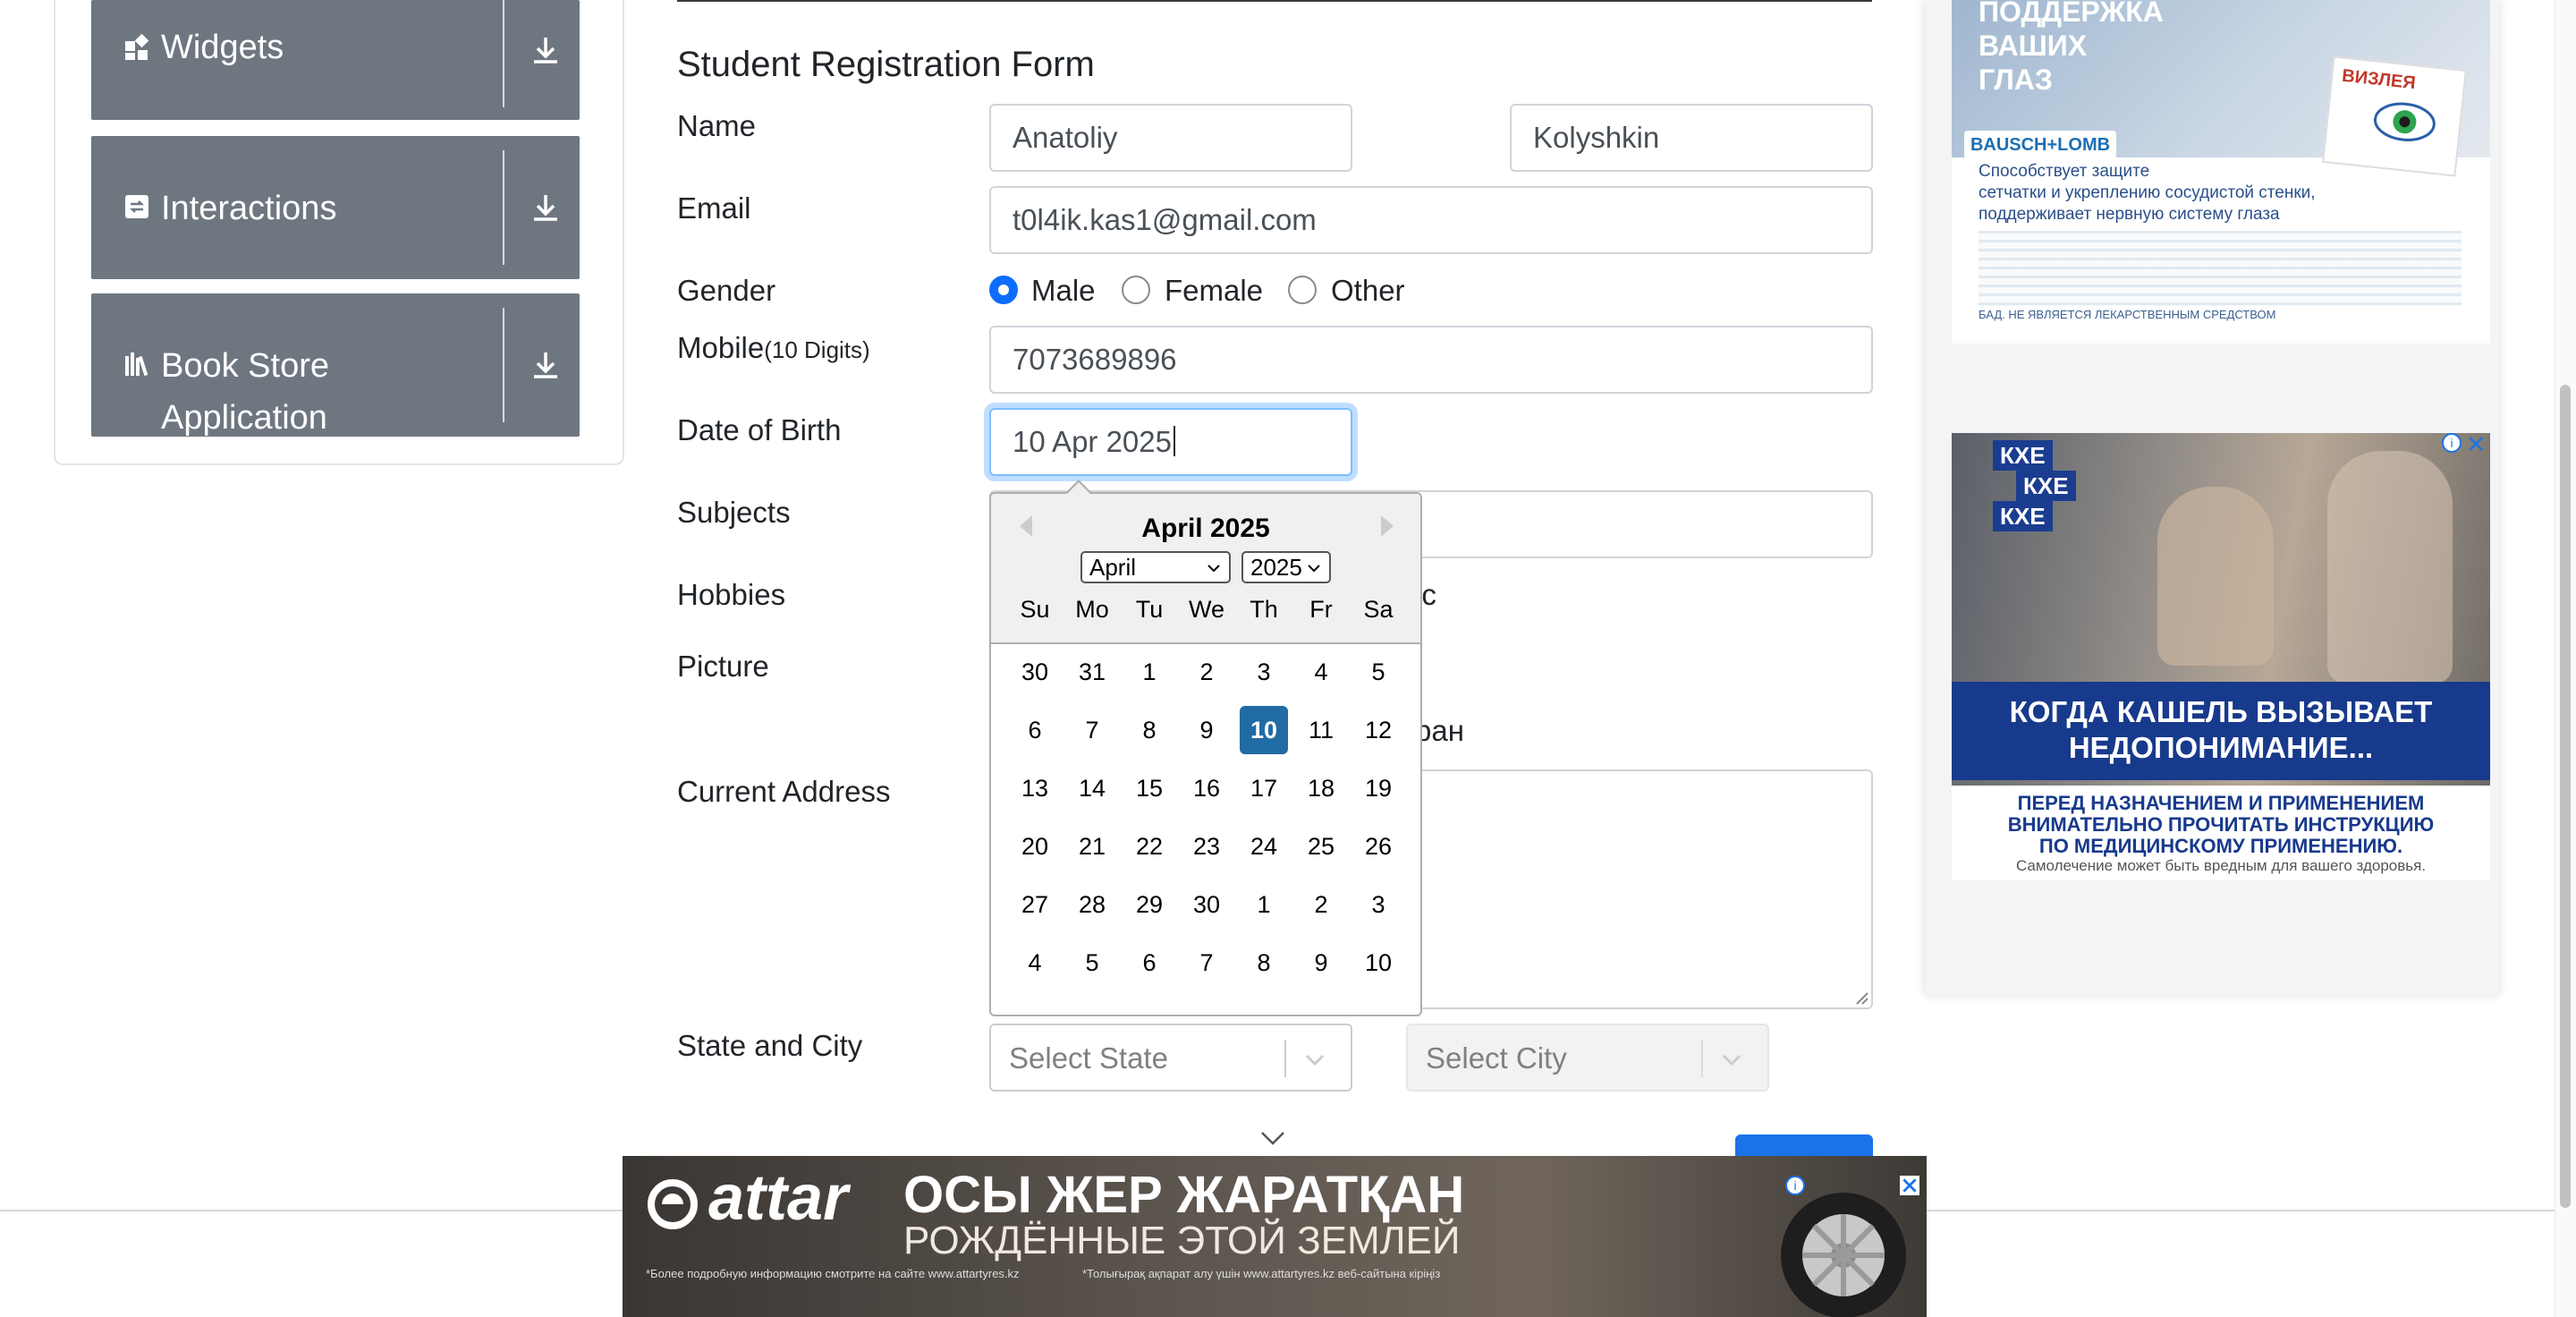 The image size is (2576, 1317). I want to click on gender-male-label: Male, so click(1063, 291).